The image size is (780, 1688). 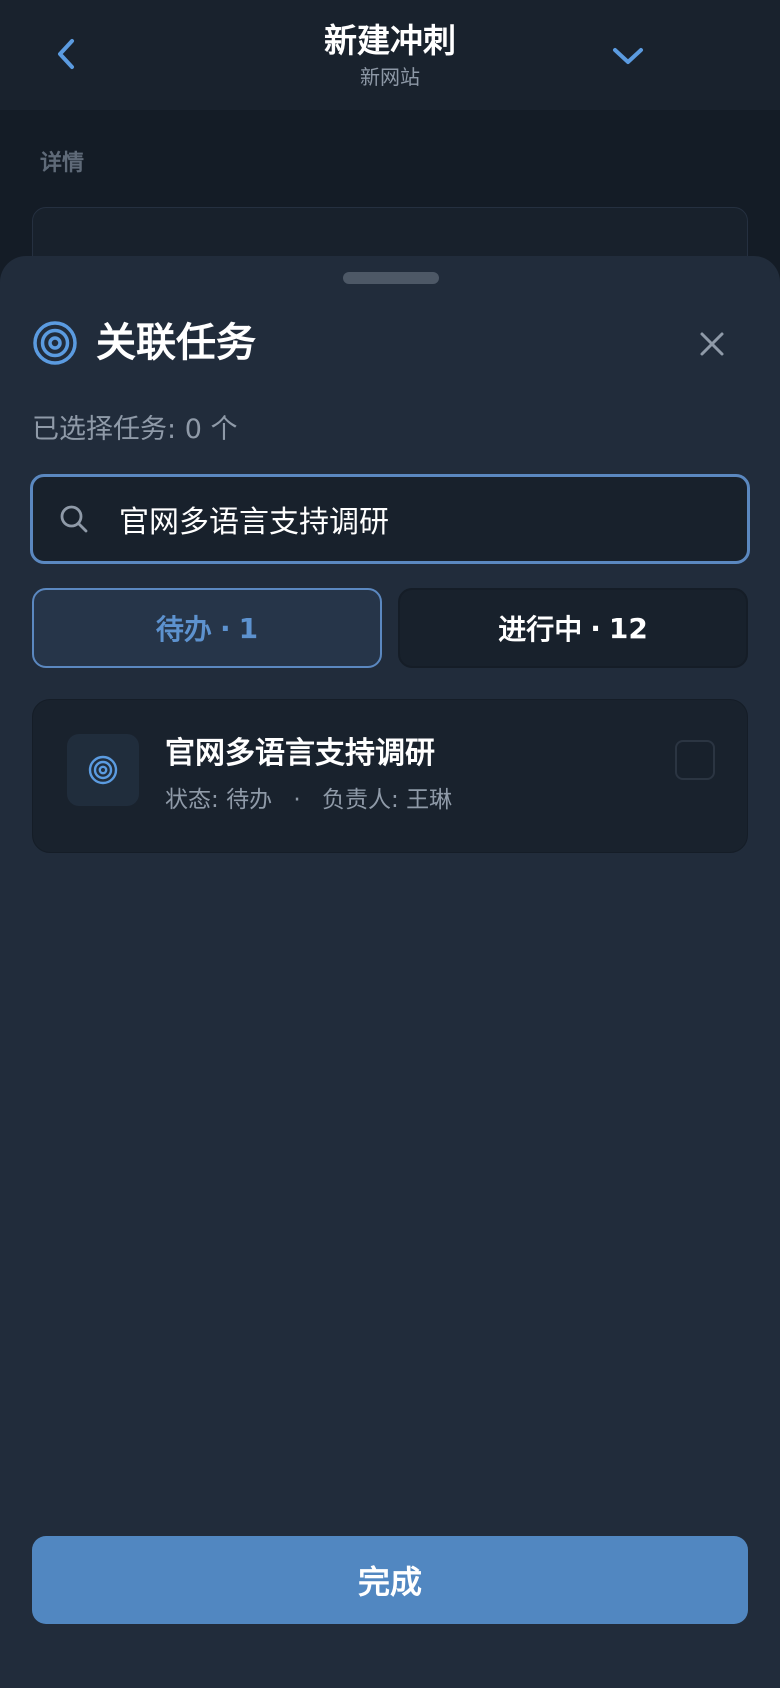 I want to click on page-subtitle: 新网站, so click(x=390, y=77).